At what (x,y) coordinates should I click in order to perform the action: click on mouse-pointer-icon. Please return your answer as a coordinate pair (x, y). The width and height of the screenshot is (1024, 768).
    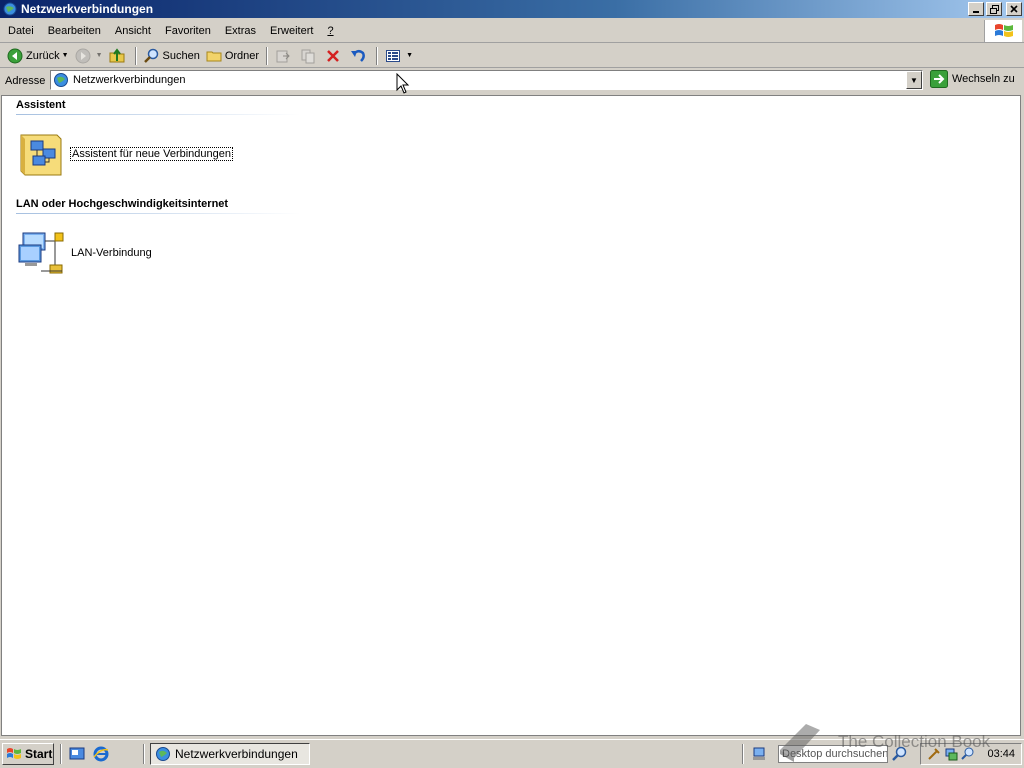
    Looking at the image, I should click on (403, 83).